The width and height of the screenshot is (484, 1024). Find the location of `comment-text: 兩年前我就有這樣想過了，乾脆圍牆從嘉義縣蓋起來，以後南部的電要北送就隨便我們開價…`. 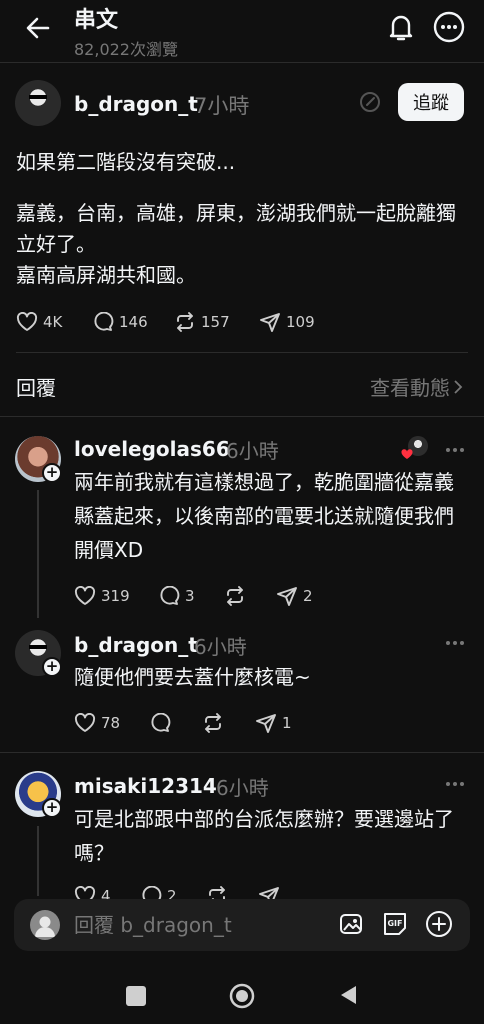

comment-text: 兩年前我就有這樣想過了，乾脆圍牆從嘉義縣蓋起來，以後南部的電要北送就隨便我們開價… is located at coordinates (264, 516).